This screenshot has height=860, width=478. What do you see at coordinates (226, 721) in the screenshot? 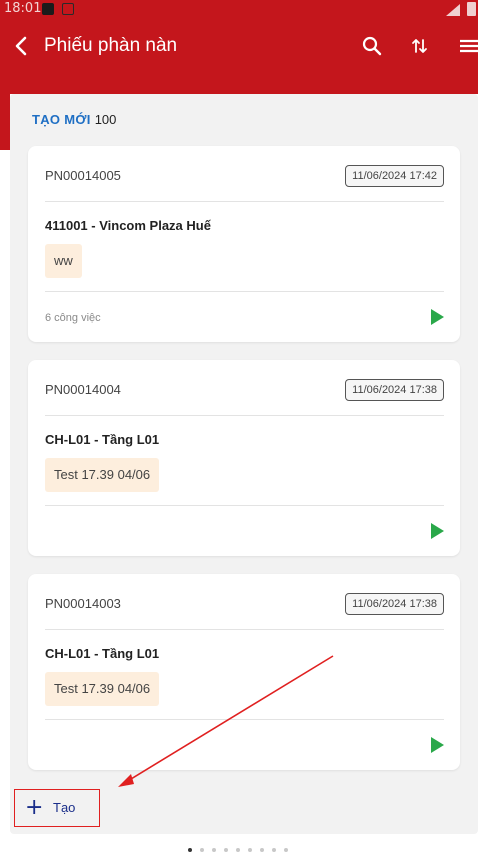
I see `annotation-arrow` at bounding box center [226, 721].